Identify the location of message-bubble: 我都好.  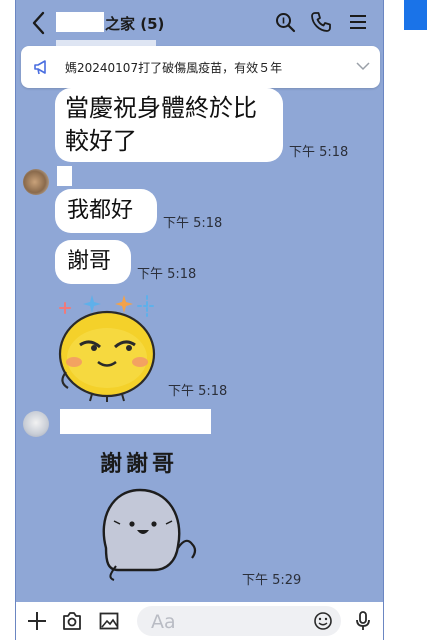
(106, 211).